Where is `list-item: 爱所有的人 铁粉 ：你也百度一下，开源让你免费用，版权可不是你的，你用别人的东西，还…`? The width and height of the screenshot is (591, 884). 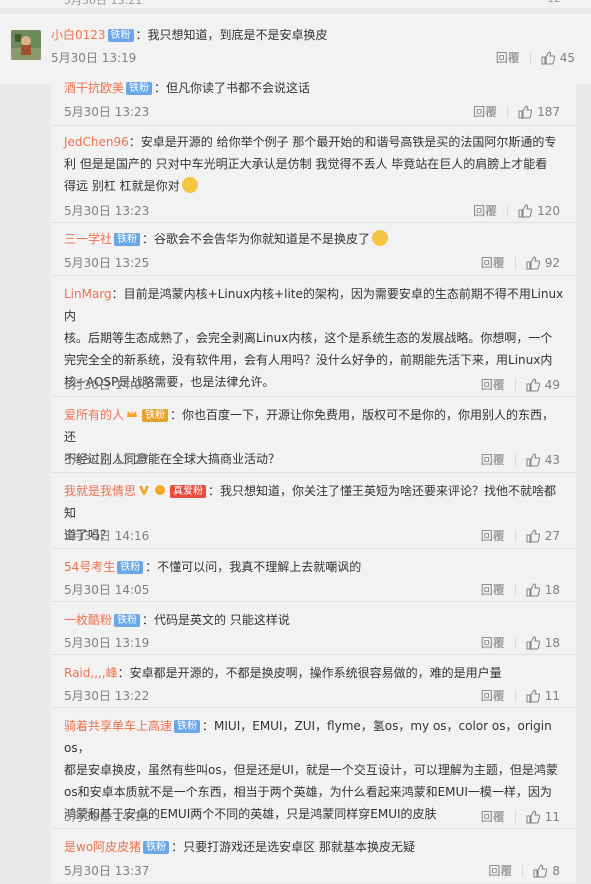 list-item: 爱所有的人 铁粉 ：你也百度一下，开源让你免费用，版权可不是你的，你用别人的东西，还… is located at coordinates (313, 434).